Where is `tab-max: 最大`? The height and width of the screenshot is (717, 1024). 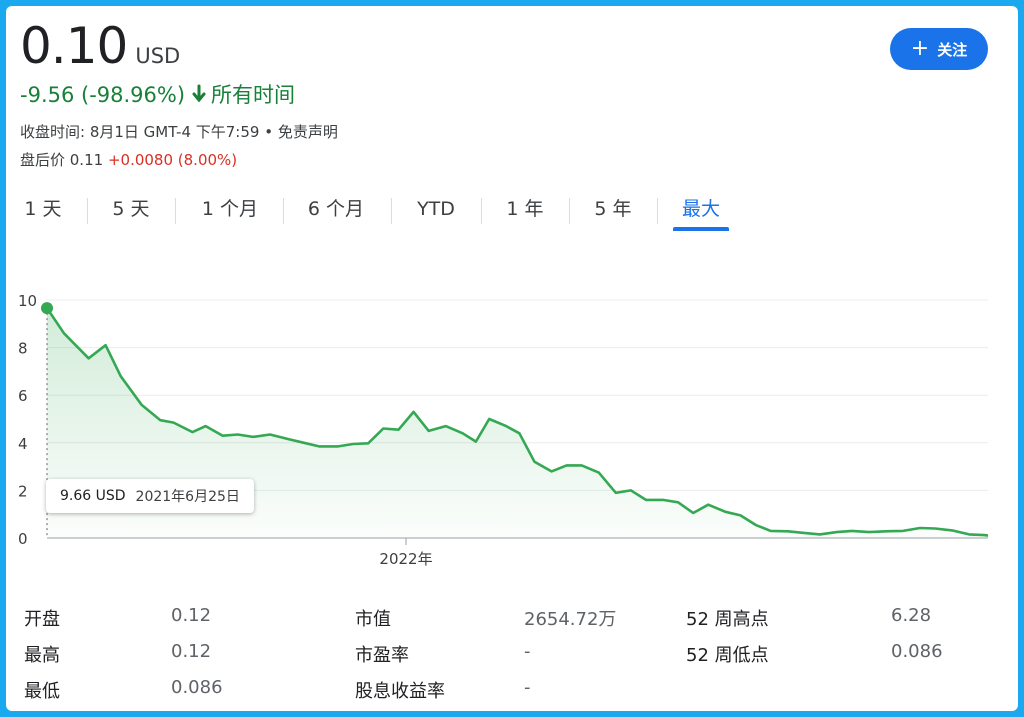
tab-max: 最大 is located at coordinates (701, 214).